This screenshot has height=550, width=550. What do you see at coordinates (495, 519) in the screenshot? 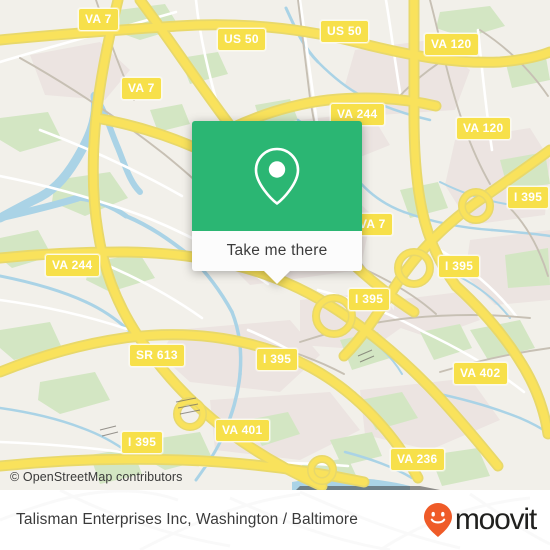
I see `moovit-wordmark: moovit` at bounding box center [495, 519].